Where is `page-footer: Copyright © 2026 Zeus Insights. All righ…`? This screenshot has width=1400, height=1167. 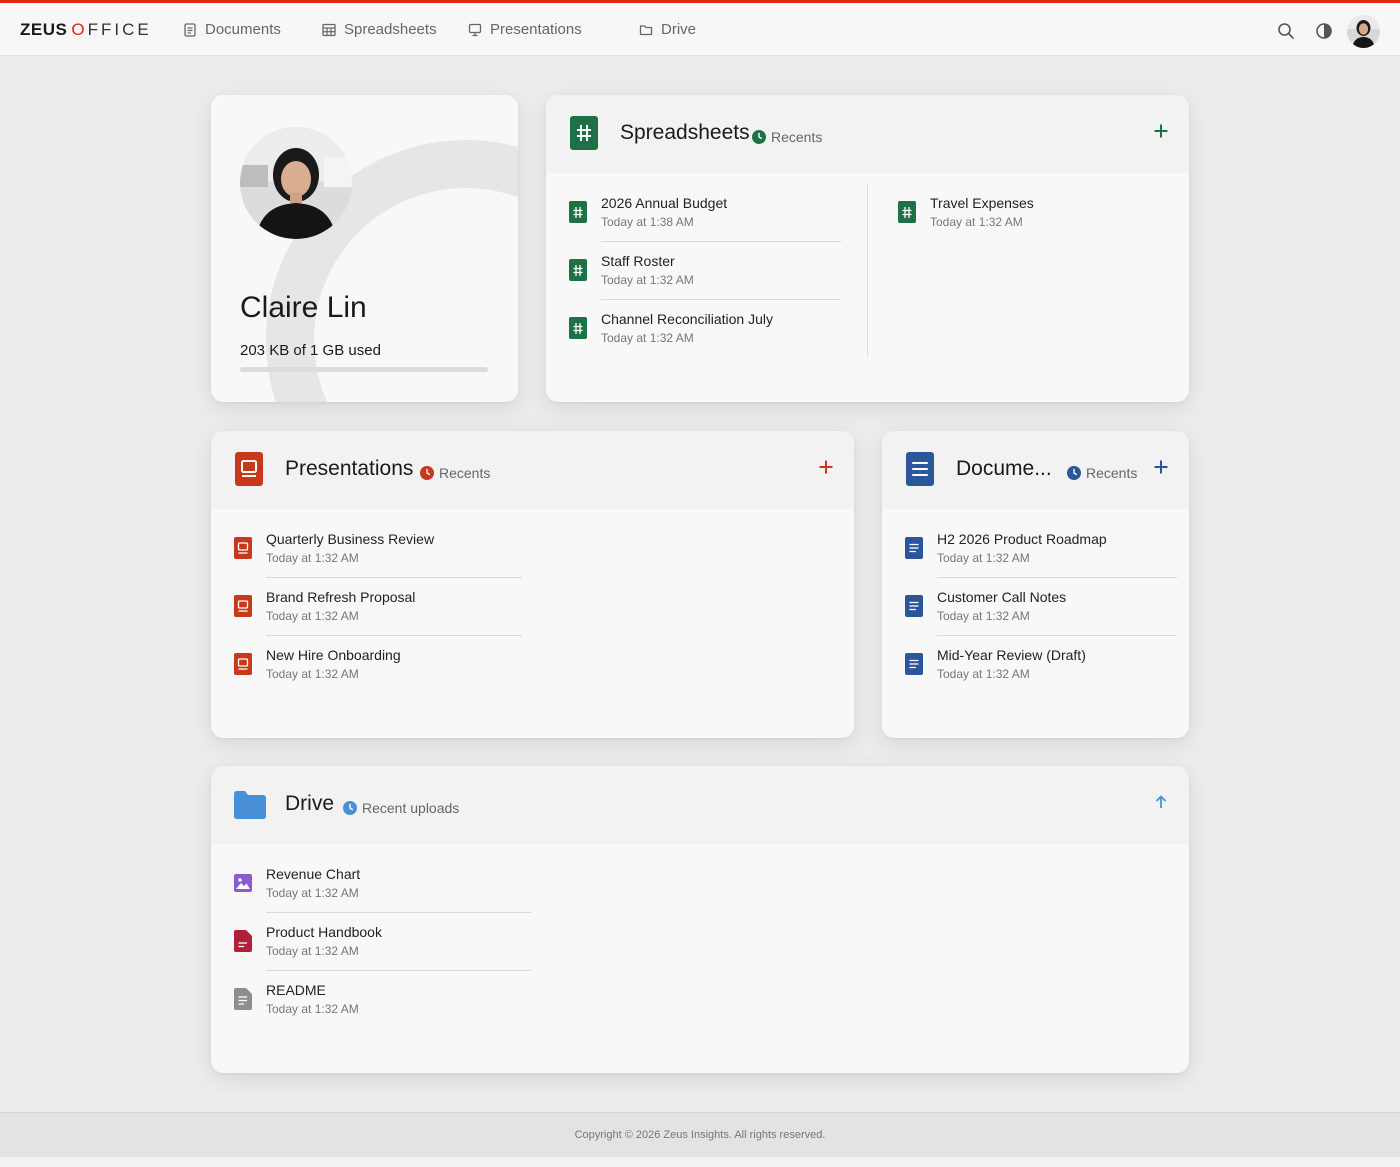 page-footer: Copyright © 2026 Zeus Insights. All righ… is located at coordinates (700, 1134).